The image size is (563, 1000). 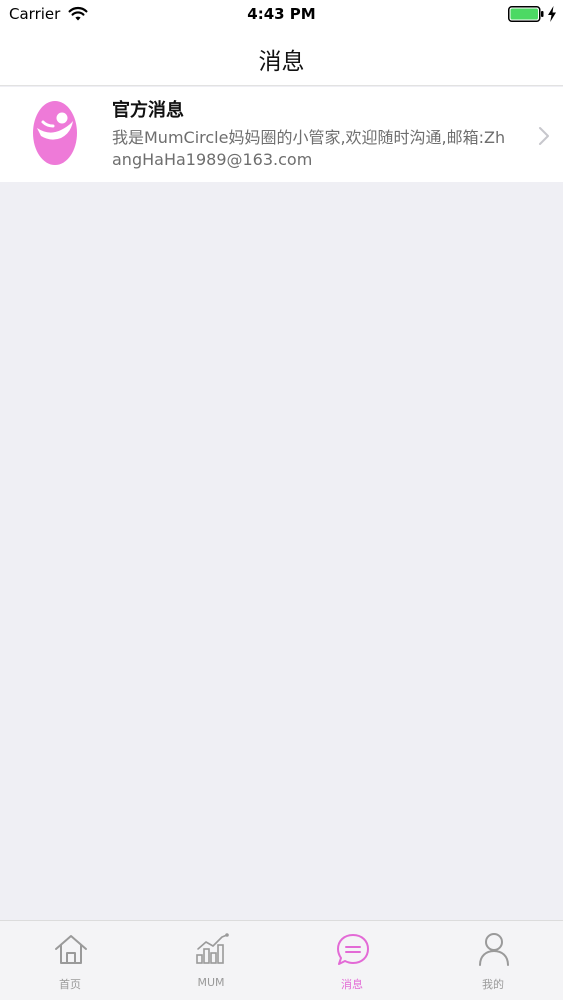 I want to click on page-title: 消息, so click(x=281, y=62).